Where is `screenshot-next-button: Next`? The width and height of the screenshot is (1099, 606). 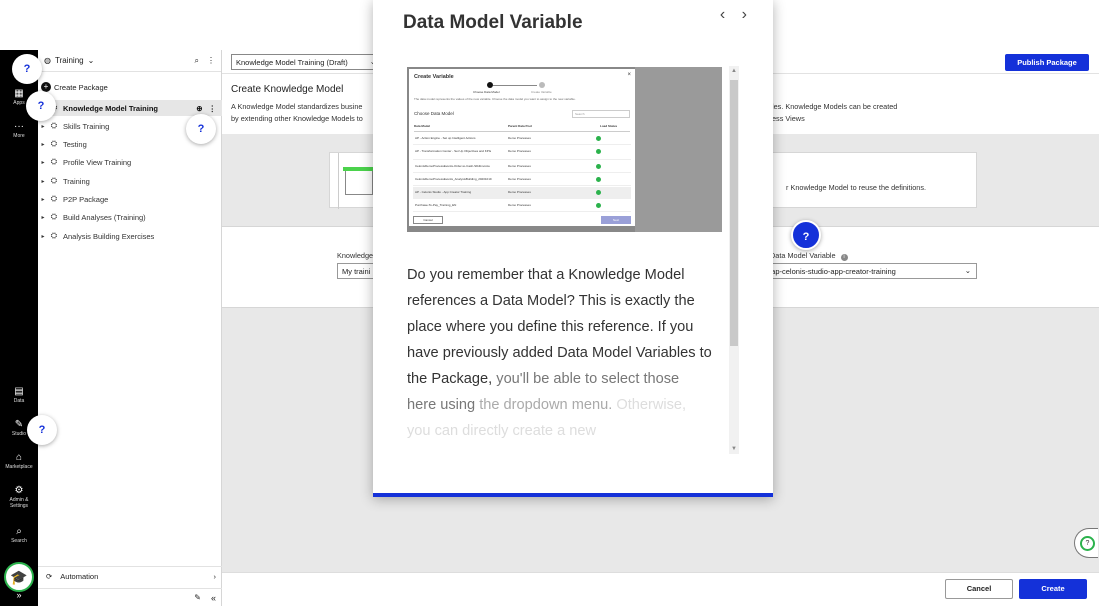 screenshot-next-button: Next is located at coordinates (616, 220).